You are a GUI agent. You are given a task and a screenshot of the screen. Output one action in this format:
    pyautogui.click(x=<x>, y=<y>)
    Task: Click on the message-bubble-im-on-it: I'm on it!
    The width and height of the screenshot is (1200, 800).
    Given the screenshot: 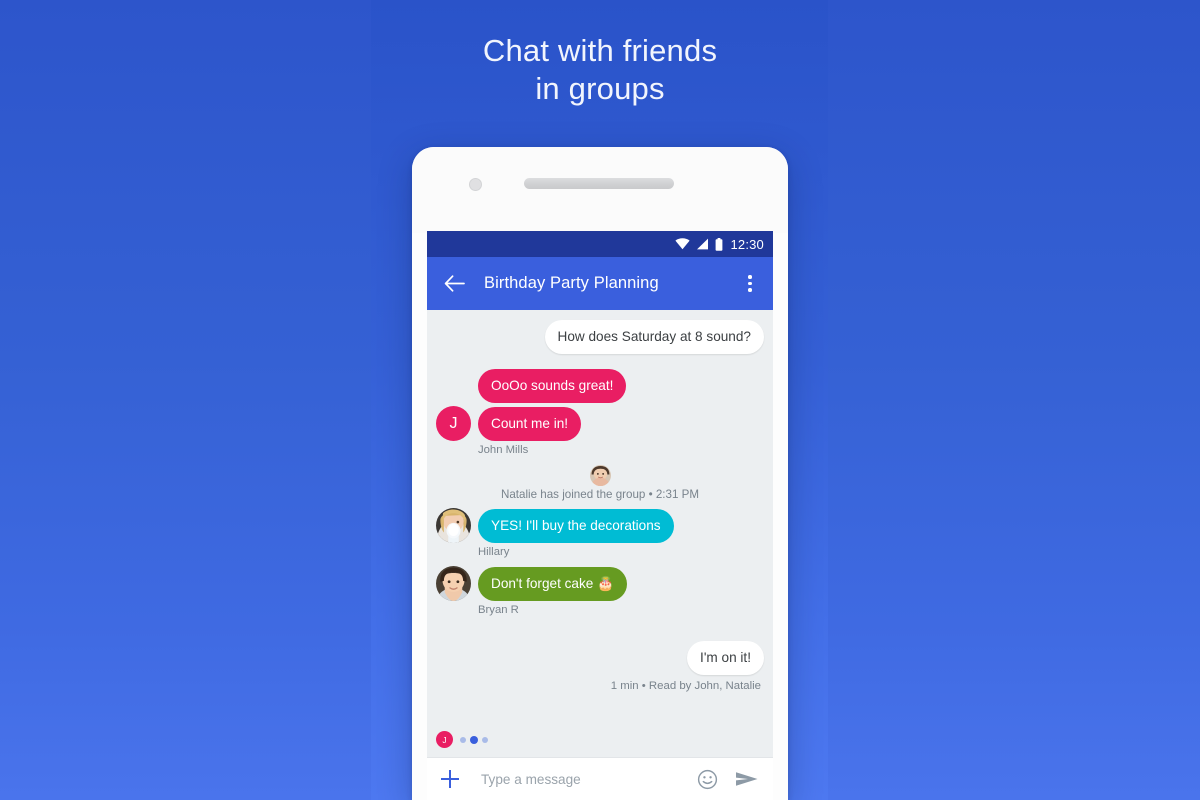 What is the action you would take?
    pyautogui.click(x=725, y=658)
    